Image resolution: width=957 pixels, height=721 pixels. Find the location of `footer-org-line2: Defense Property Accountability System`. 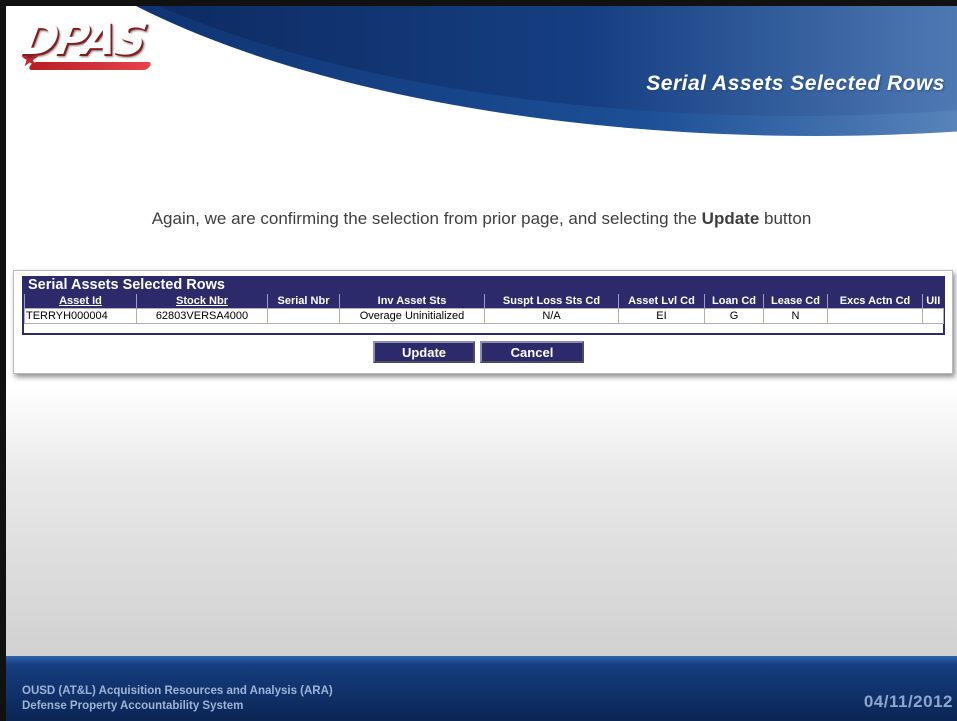

footer-org-line2: Defense Property Accountability System is located at coordinates (133, 706).